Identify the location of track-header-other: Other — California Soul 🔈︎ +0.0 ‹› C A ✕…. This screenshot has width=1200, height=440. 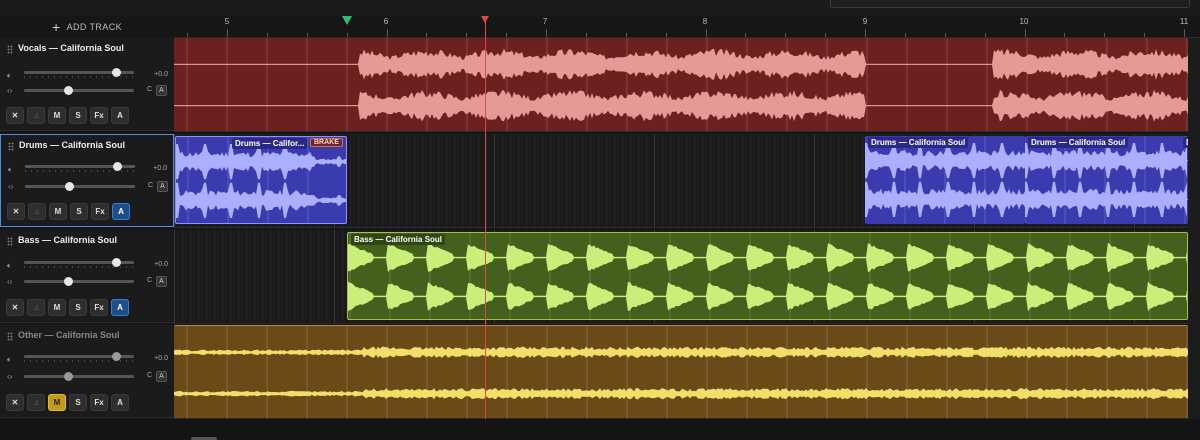
(87, 371).